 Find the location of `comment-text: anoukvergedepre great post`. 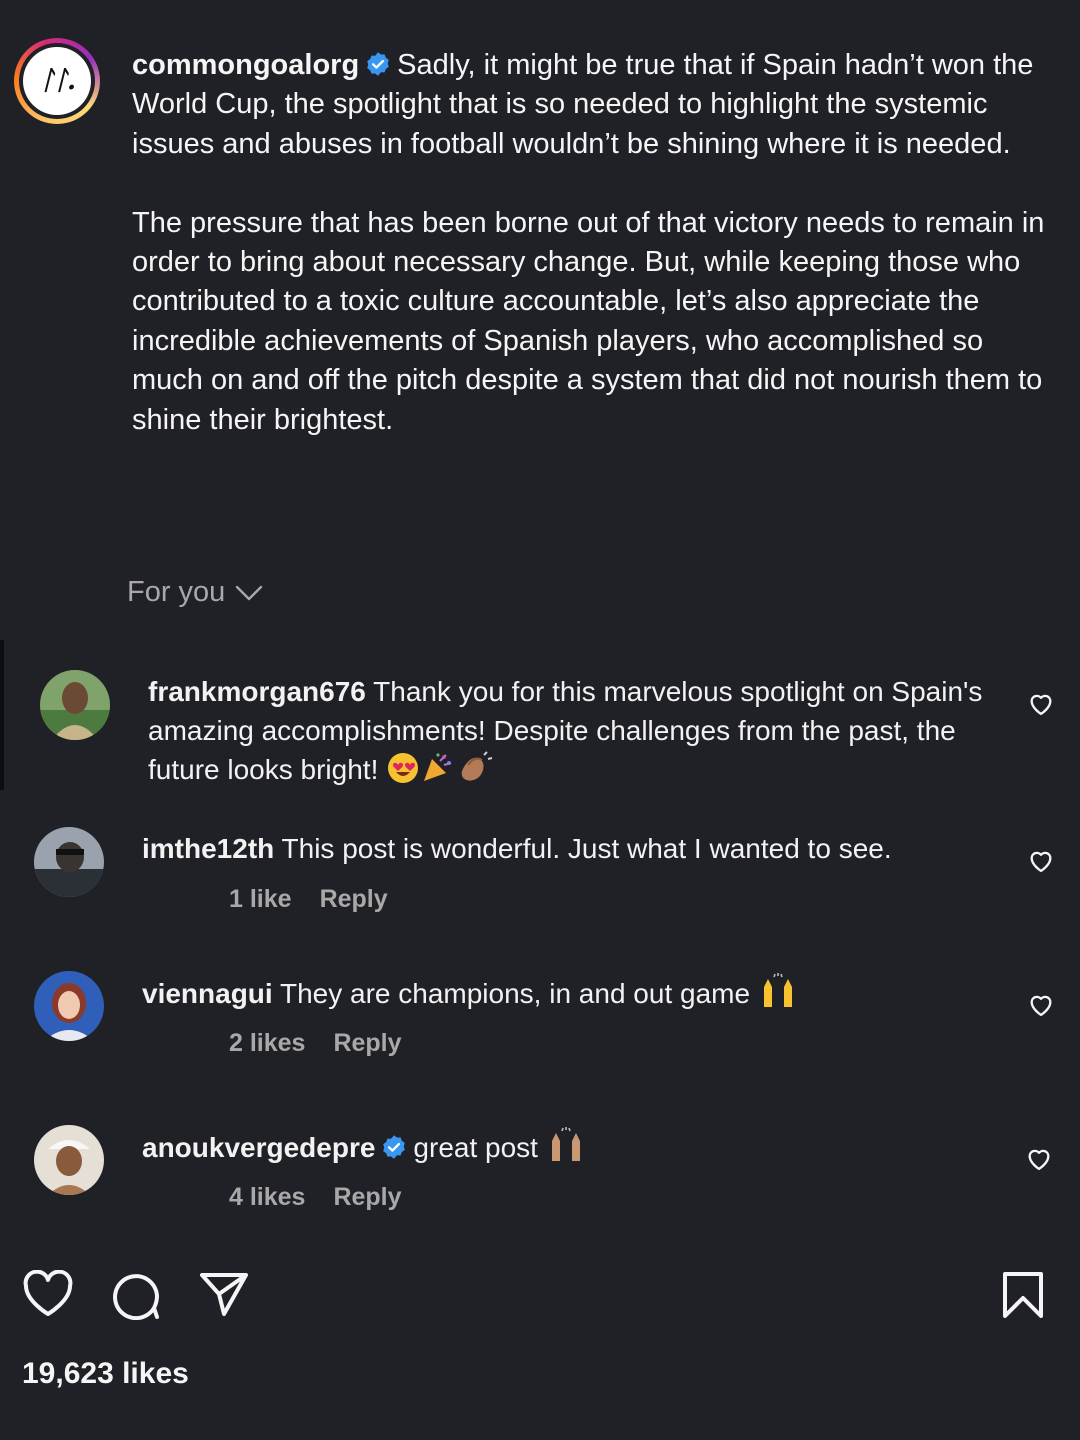

comment-text: anoukvergedepre great post is located at coordinates (572, 1150).